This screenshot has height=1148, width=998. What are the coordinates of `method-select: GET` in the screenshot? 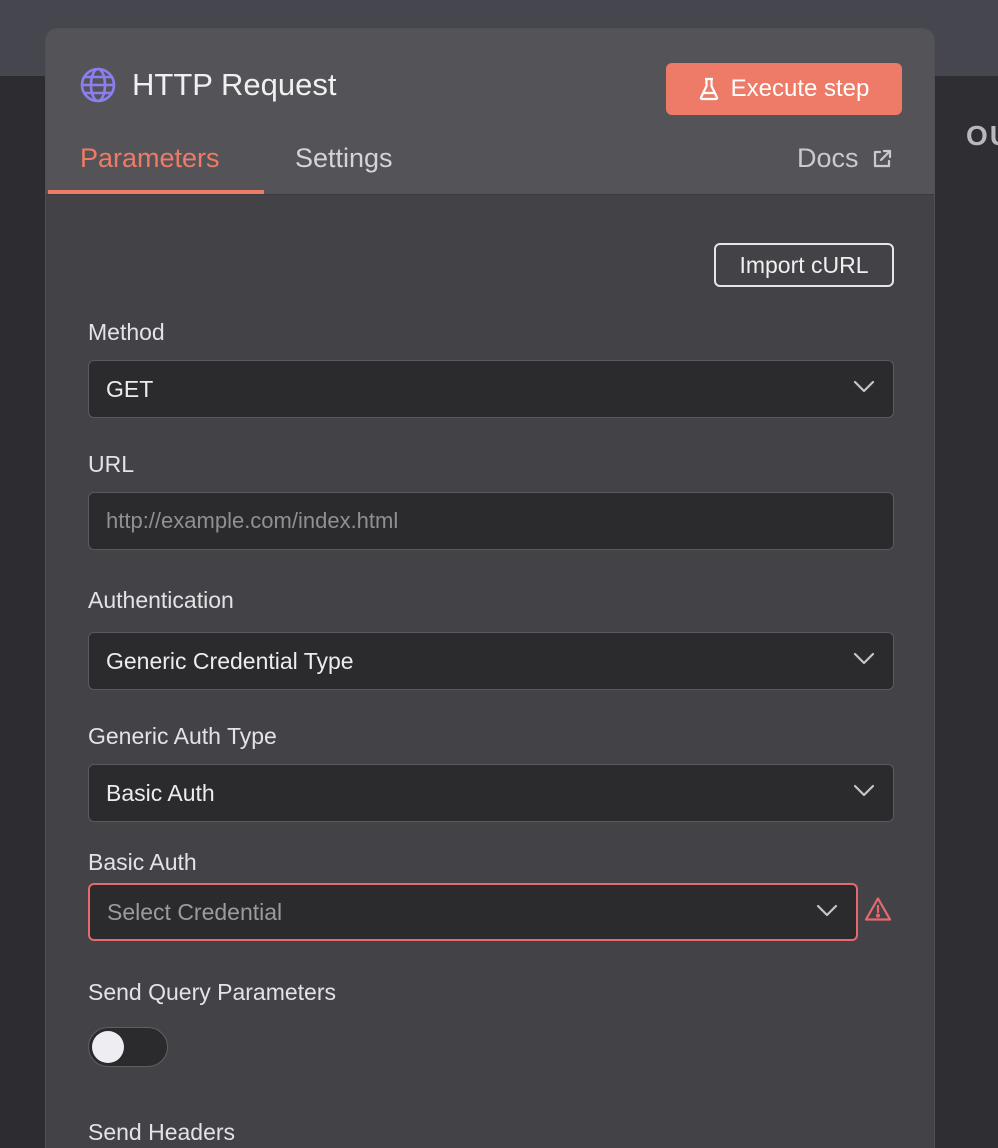 It's located at (491, 389).